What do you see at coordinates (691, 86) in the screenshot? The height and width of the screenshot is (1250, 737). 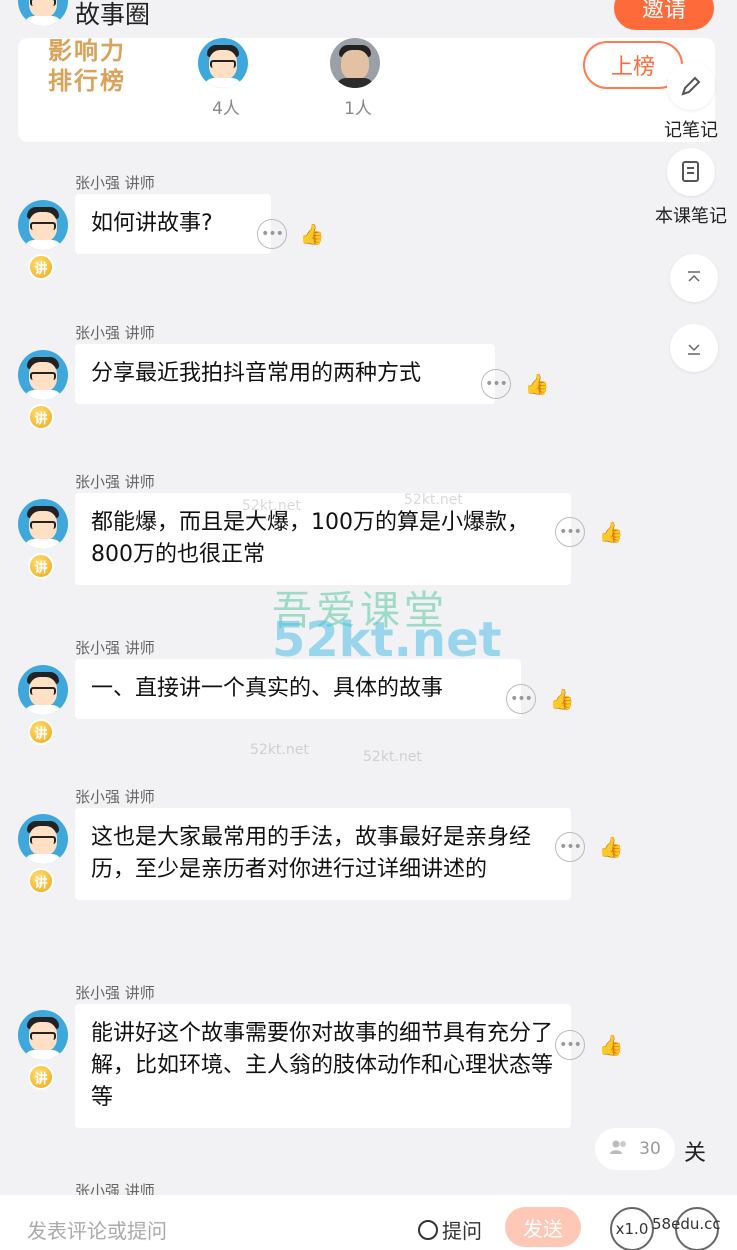 I see `pencil-icon` at bounding box center [691, 86].